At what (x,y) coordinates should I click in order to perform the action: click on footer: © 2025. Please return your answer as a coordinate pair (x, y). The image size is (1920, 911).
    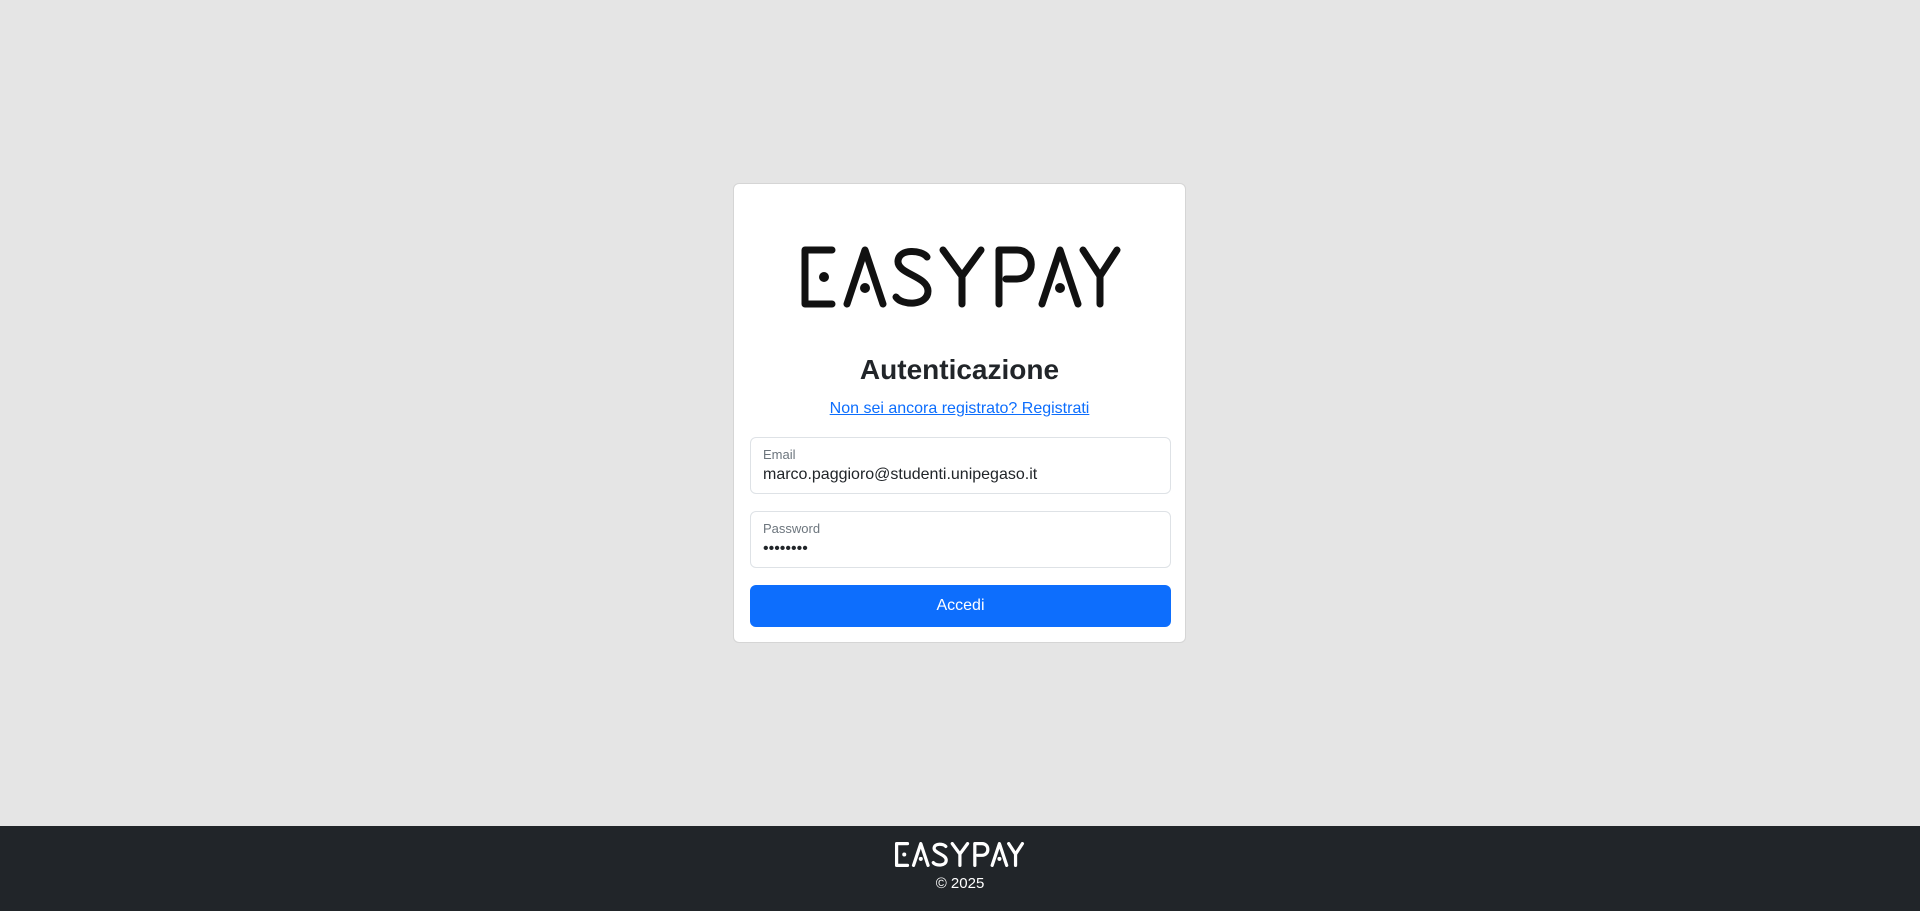
    Looking at the image, I should click on (960, 868).